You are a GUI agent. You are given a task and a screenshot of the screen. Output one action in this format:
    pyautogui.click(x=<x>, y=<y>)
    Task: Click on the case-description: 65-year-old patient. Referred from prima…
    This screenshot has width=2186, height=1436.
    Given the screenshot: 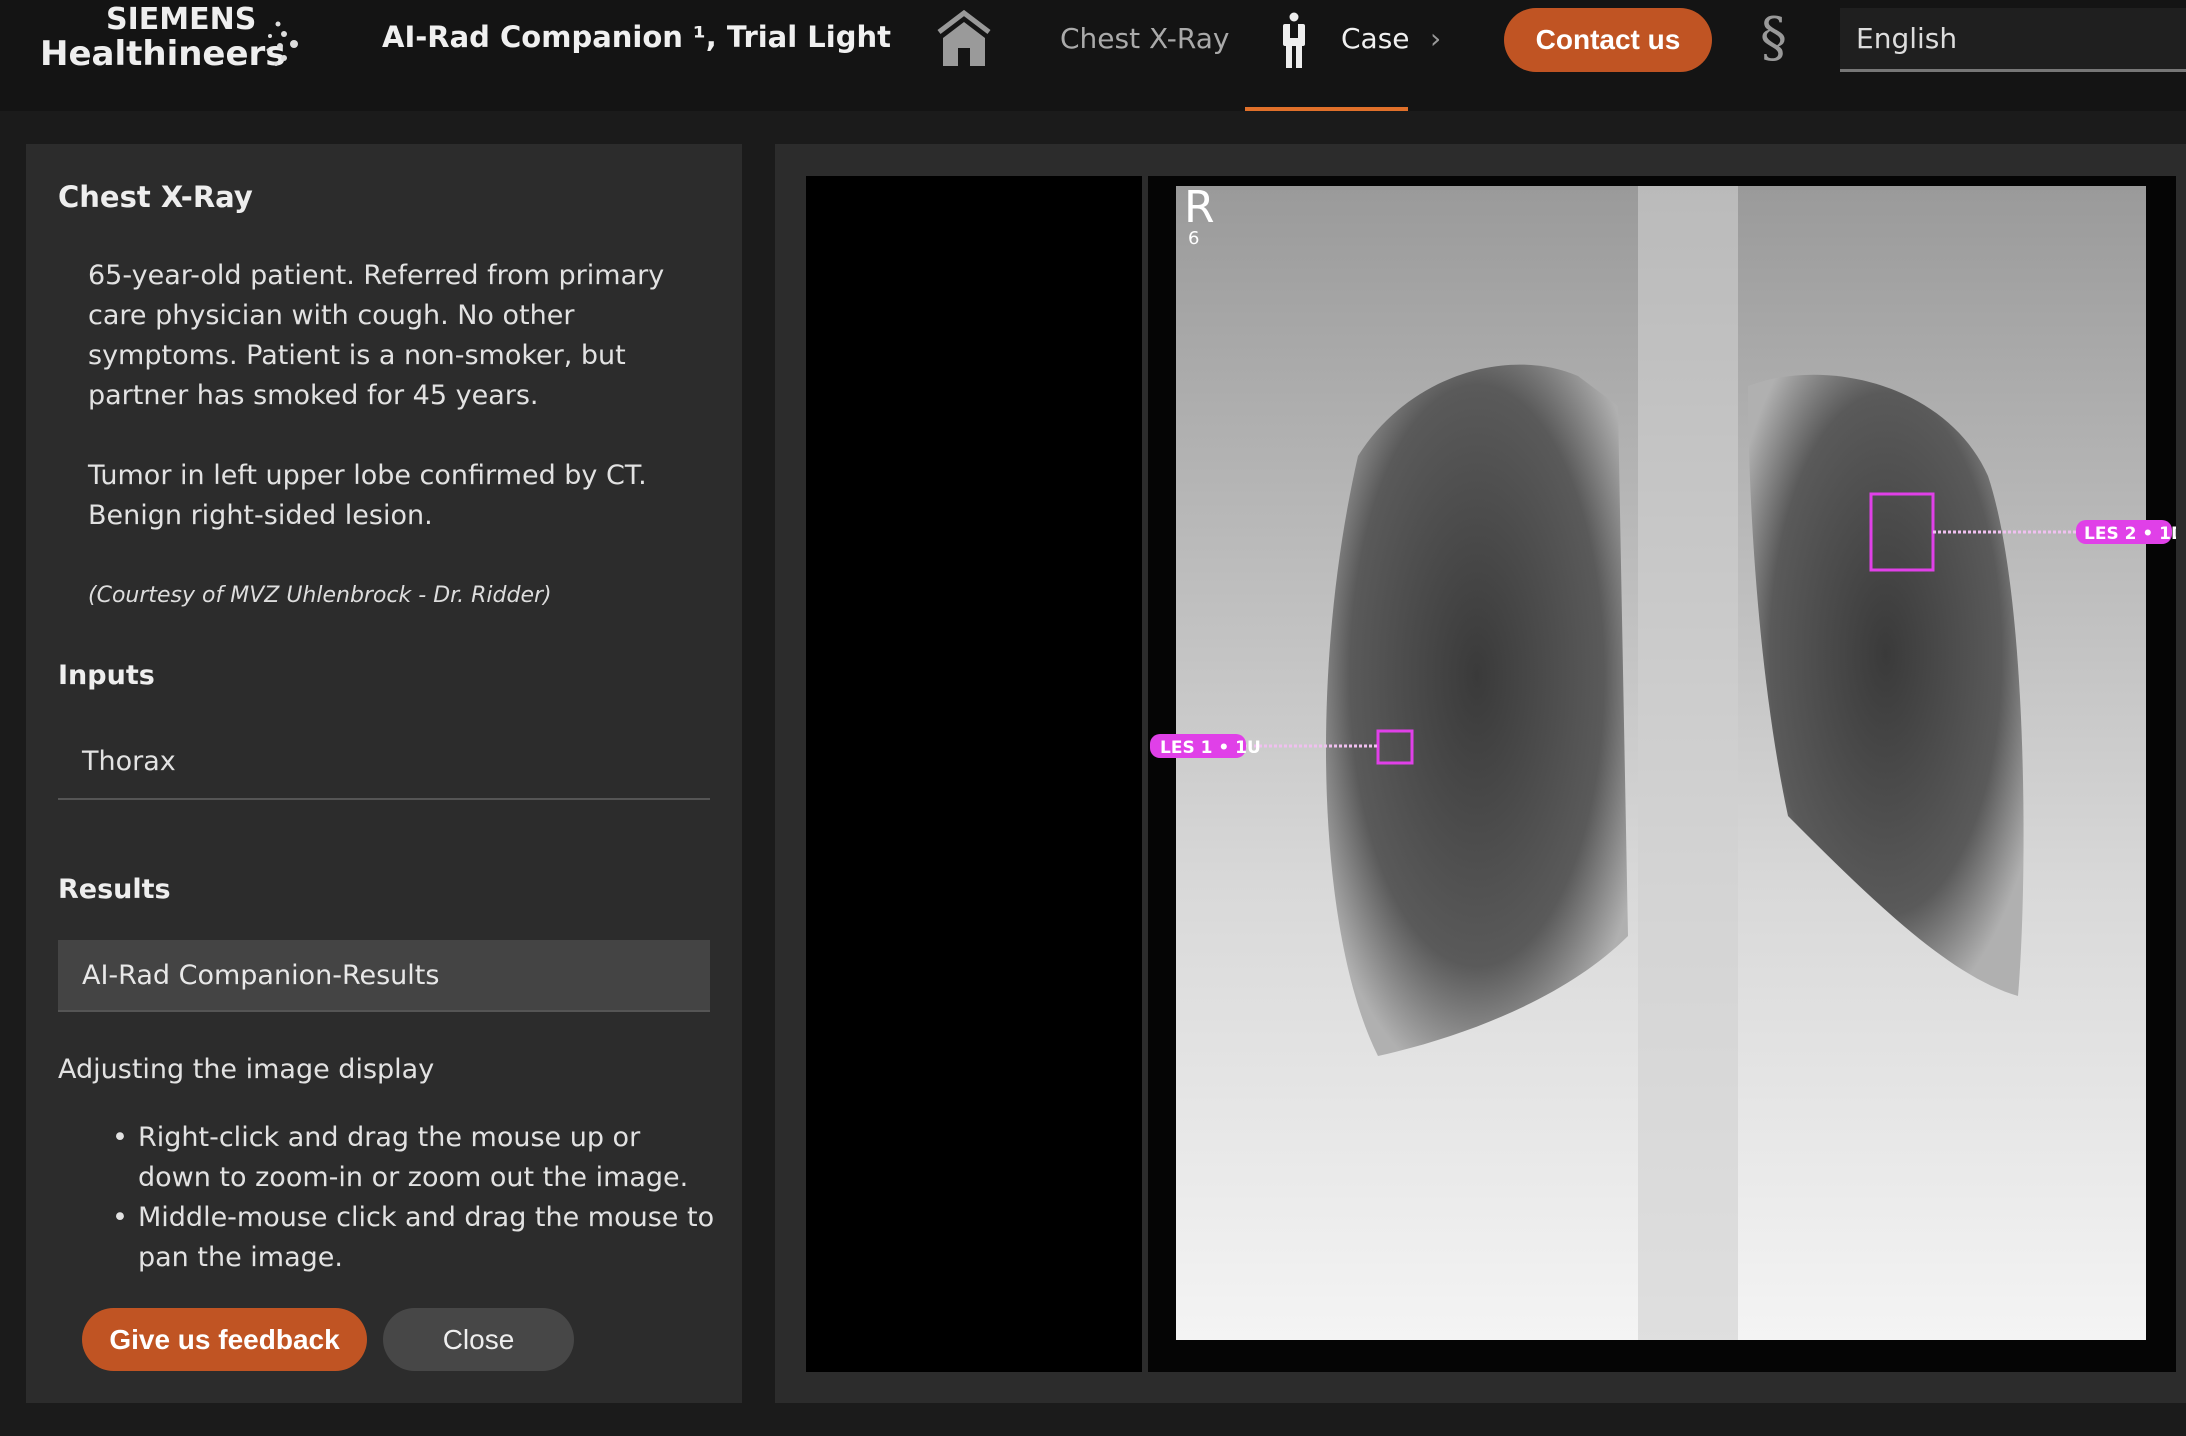 What is the action you would take?
    pyautogui.click(x=376, y=335)
    